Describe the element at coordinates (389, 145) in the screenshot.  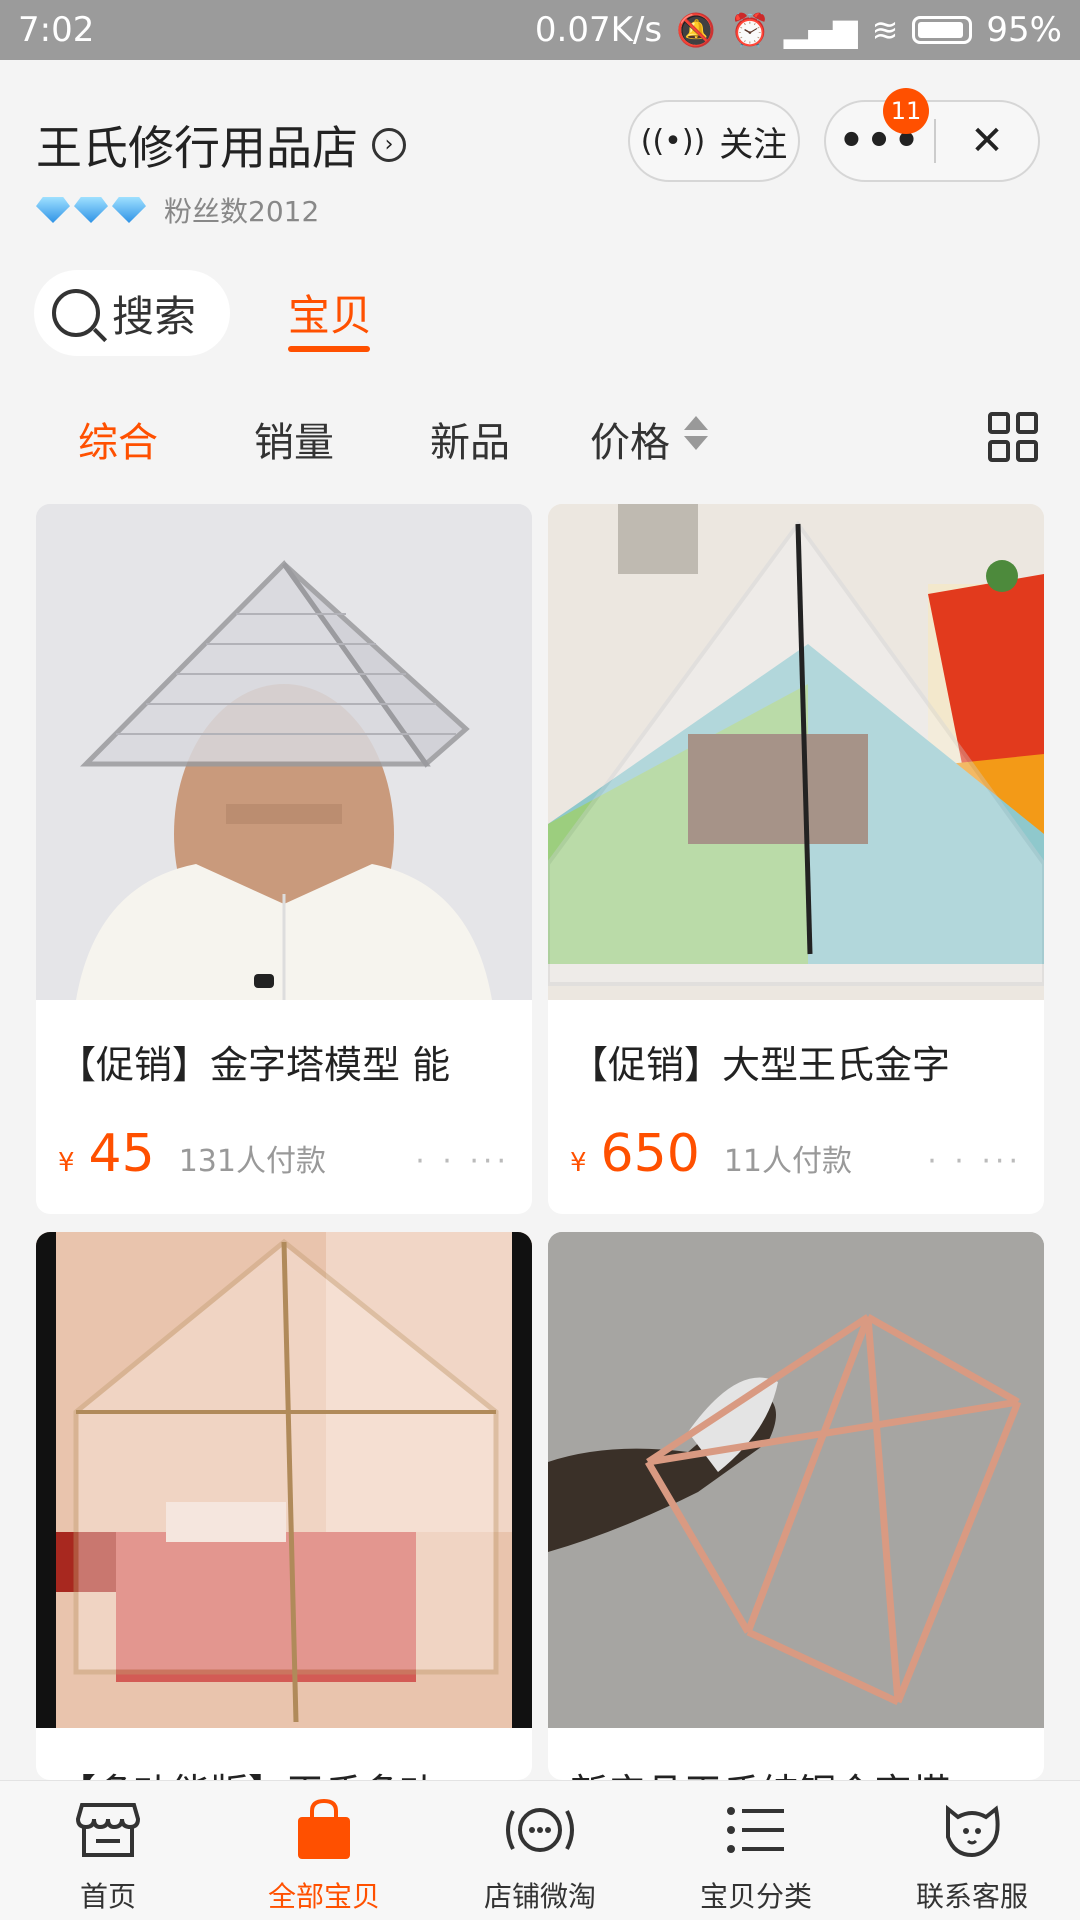
I see `chevron-right-circle-icon: ›` at that location.